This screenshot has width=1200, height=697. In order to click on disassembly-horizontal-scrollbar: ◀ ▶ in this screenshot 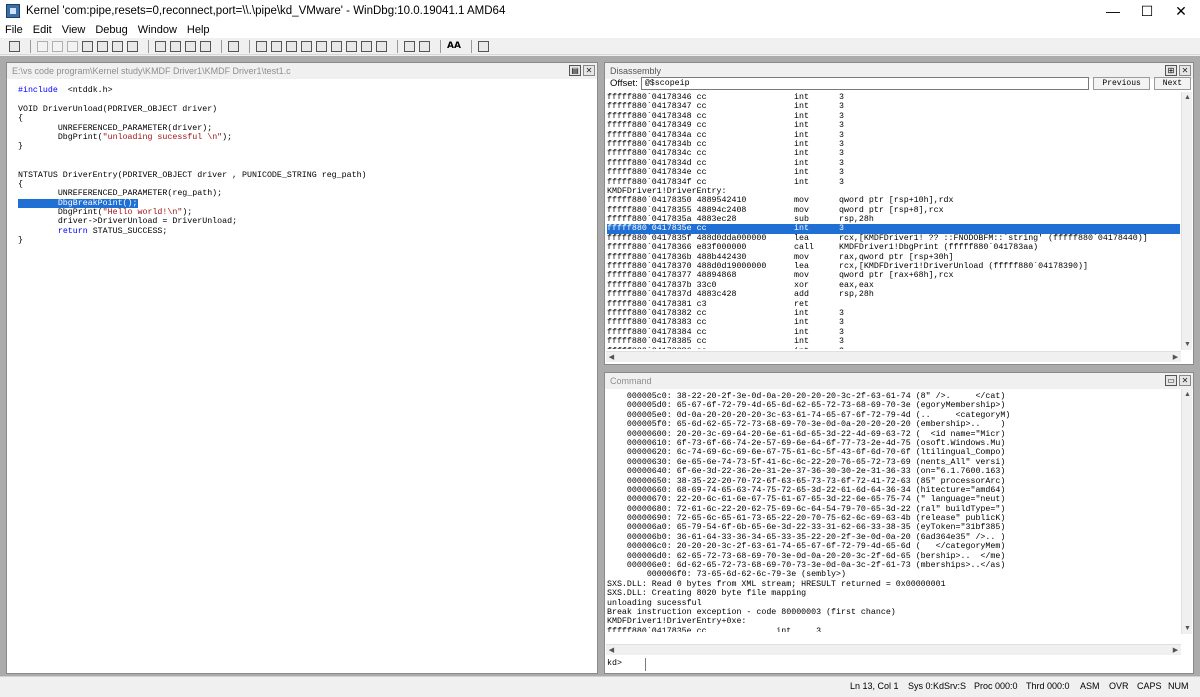, I will do `click(893, 356)`.